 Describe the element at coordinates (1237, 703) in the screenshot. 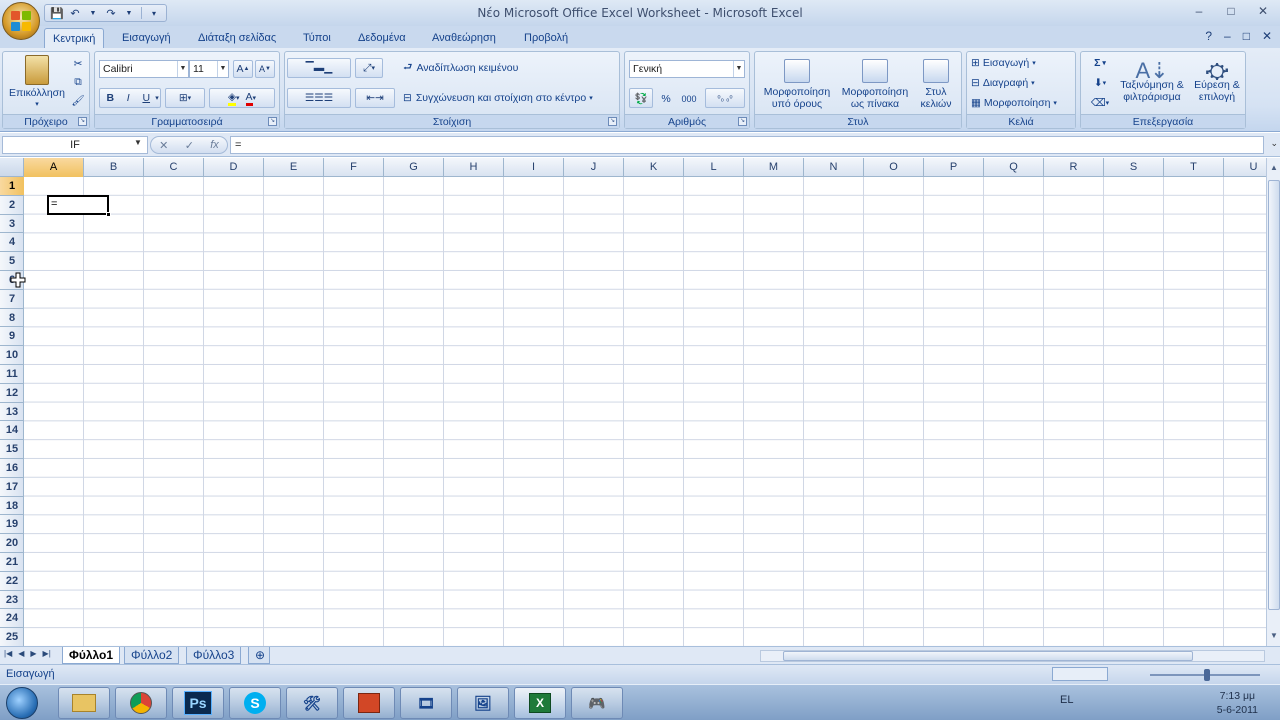

I see `clock: 7:13 μμ 5-6-2011` at that location.